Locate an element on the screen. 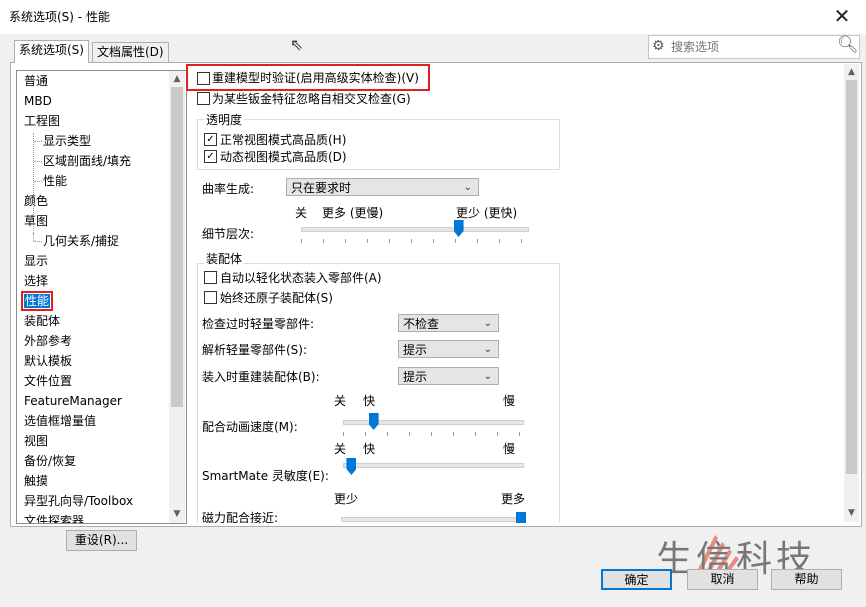 This screenshot has height=607, width=866. search-box: ⚙ 🔍︎ is located at coordinates (754, 47).